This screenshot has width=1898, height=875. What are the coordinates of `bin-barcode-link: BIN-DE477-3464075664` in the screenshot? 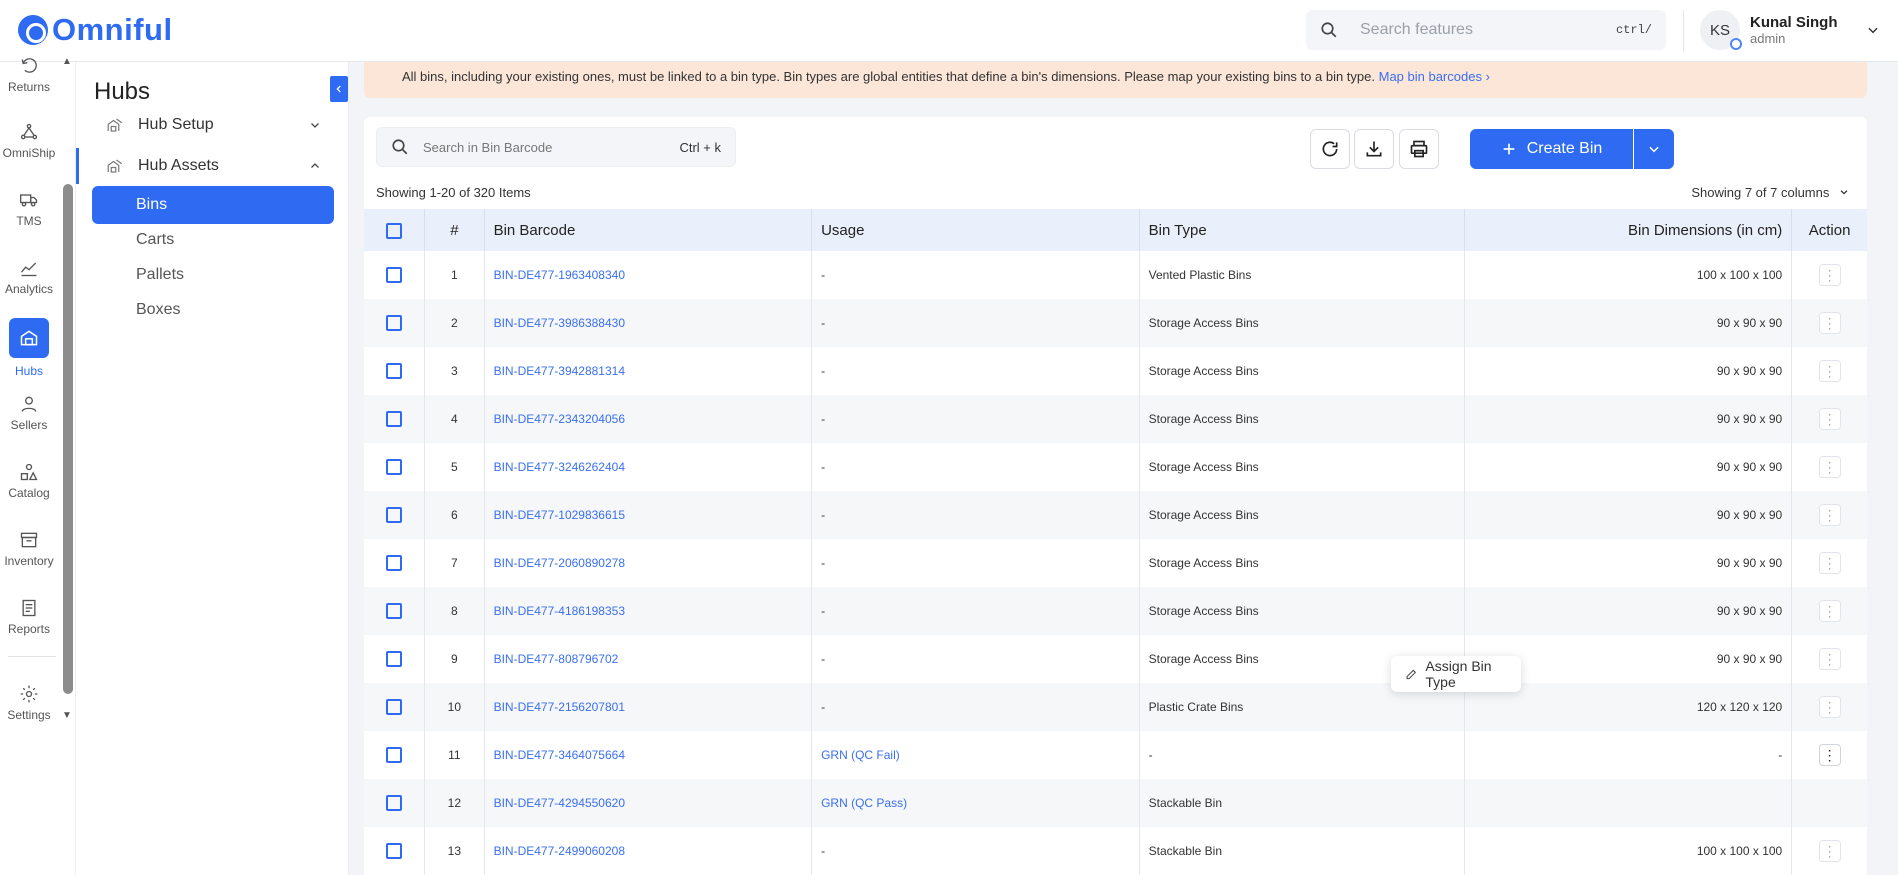 It's located at (648, 755).